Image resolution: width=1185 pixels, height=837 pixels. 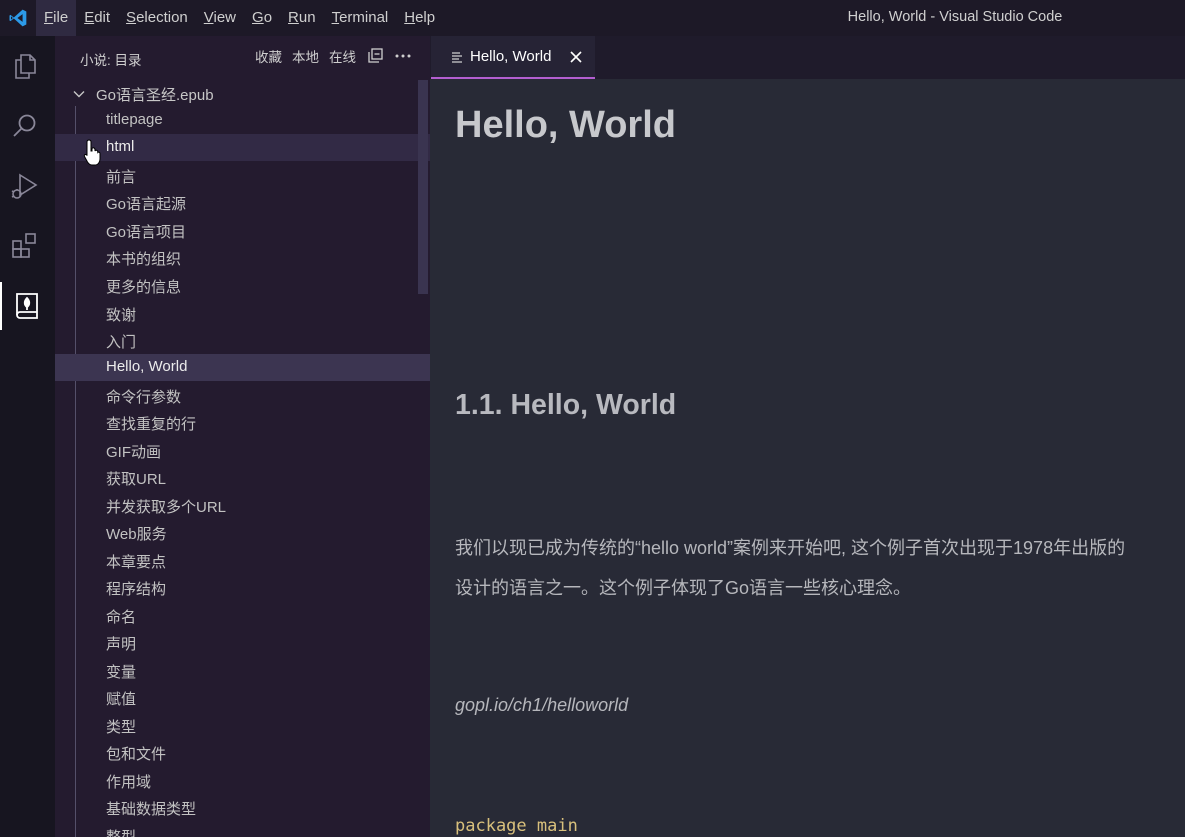 I want to click on tree-item-label: 本章要点, so click(x=136, y=562).